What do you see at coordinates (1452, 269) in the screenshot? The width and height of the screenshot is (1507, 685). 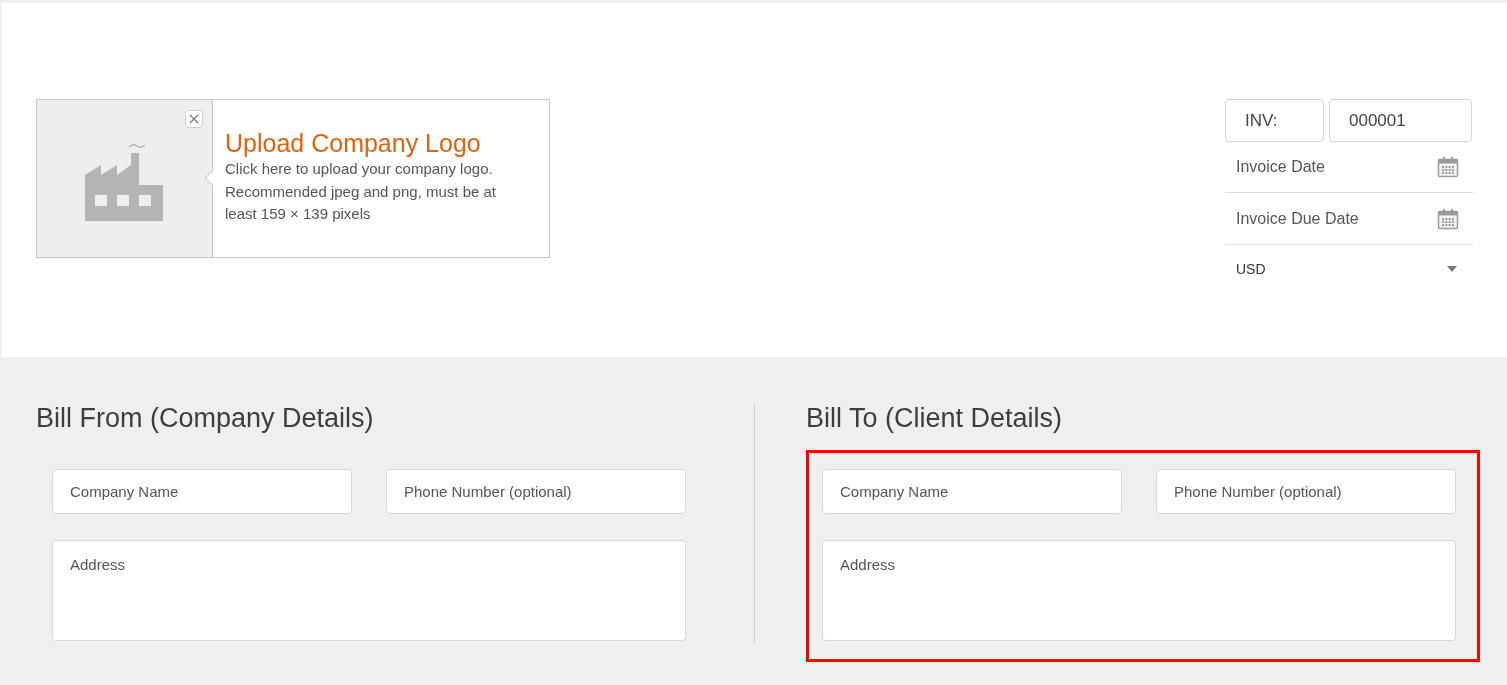 I see `caret-icon` at bounding box center [1452, 269].